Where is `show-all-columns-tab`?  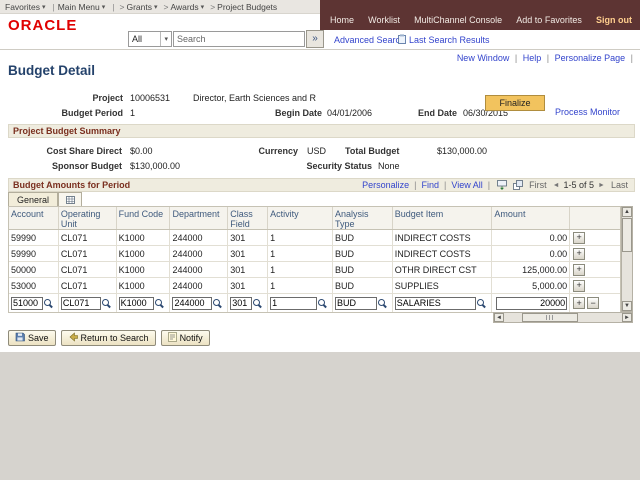
show-all-columns-tab is located at coordinates (70, 199).